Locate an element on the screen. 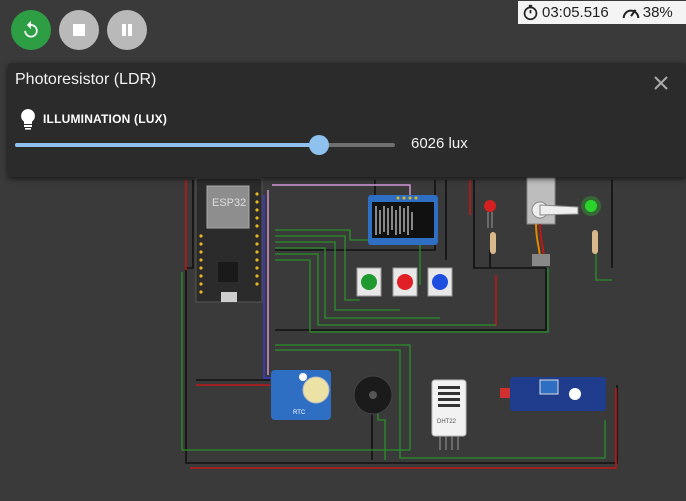 This screenshot has height=501, width=686. stopwatch-icon is located at coordinates (530, 12).